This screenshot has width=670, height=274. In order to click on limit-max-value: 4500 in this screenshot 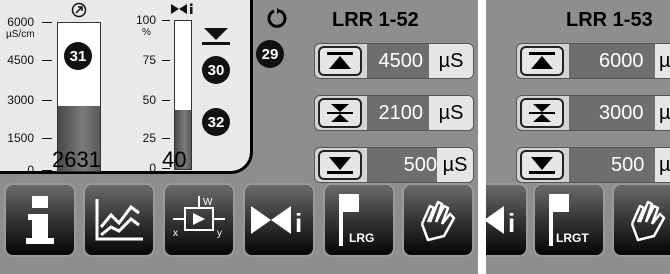, I will do `click(401, 61)`.